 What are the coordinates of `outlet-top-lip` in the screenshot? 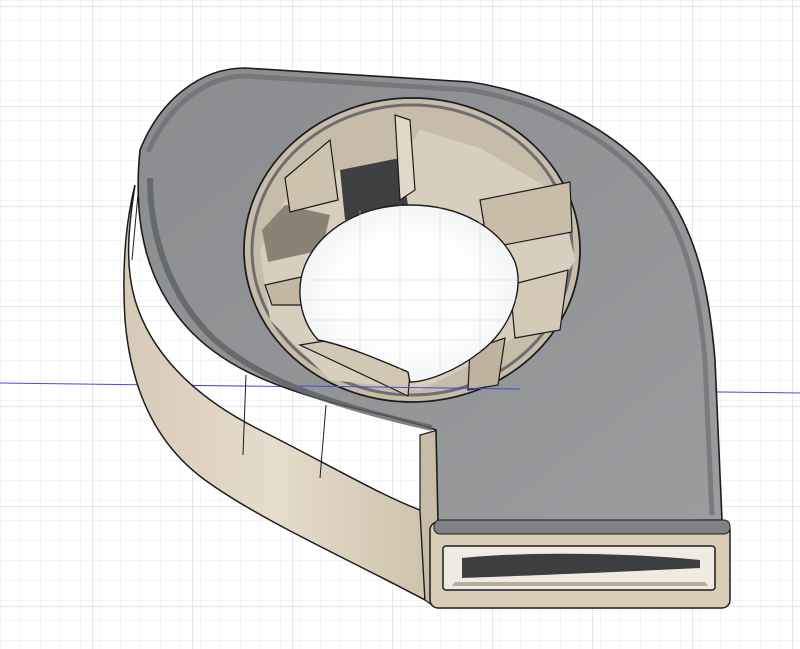 It's located at (582, 527).